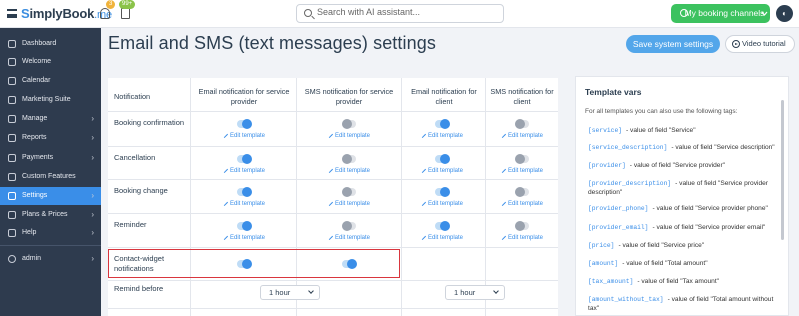  Describe the element at coordinates (661, 245) in the screenshot. I see `template-var-desc: - value of field "Service price"` at that location.